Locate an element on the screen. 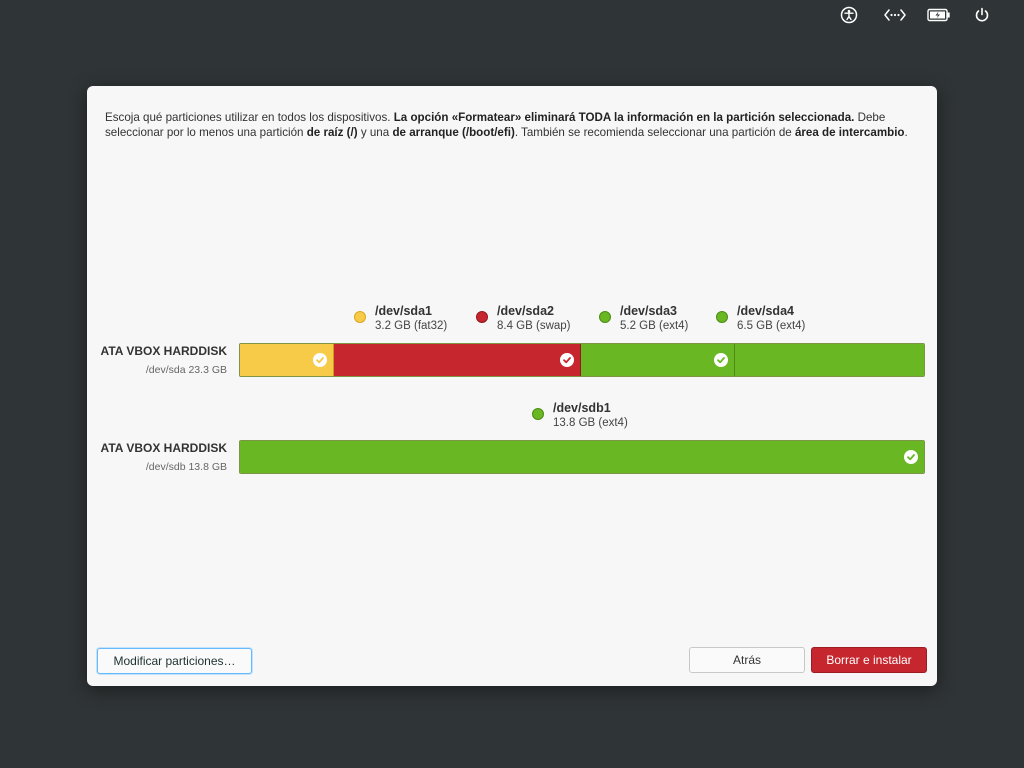 The width and height of the screenshot is (1024, 768). legend-sda3: /dev/sda3 5.2 GB (ext4) is located at coordinates (643, 318).